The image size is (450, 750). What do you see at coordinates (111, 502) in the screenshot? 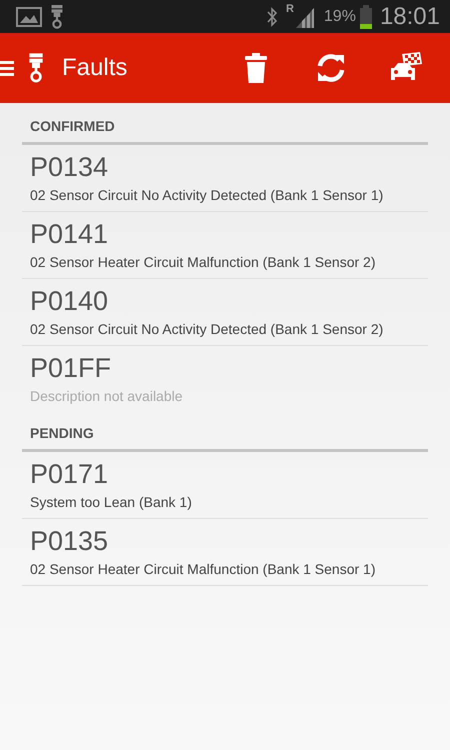
I see `fault-description: System too Lean (Bank 1)` at bounding box center [111, 502].